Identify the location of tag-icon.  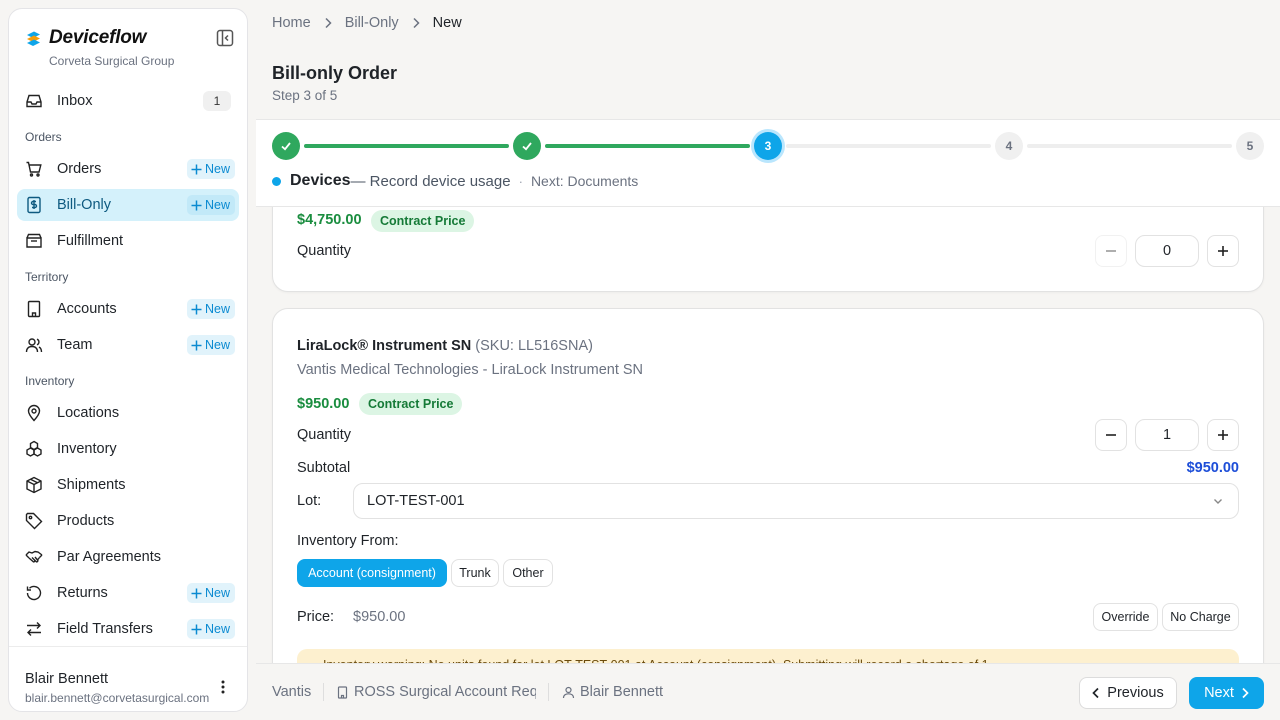
(34, 521).